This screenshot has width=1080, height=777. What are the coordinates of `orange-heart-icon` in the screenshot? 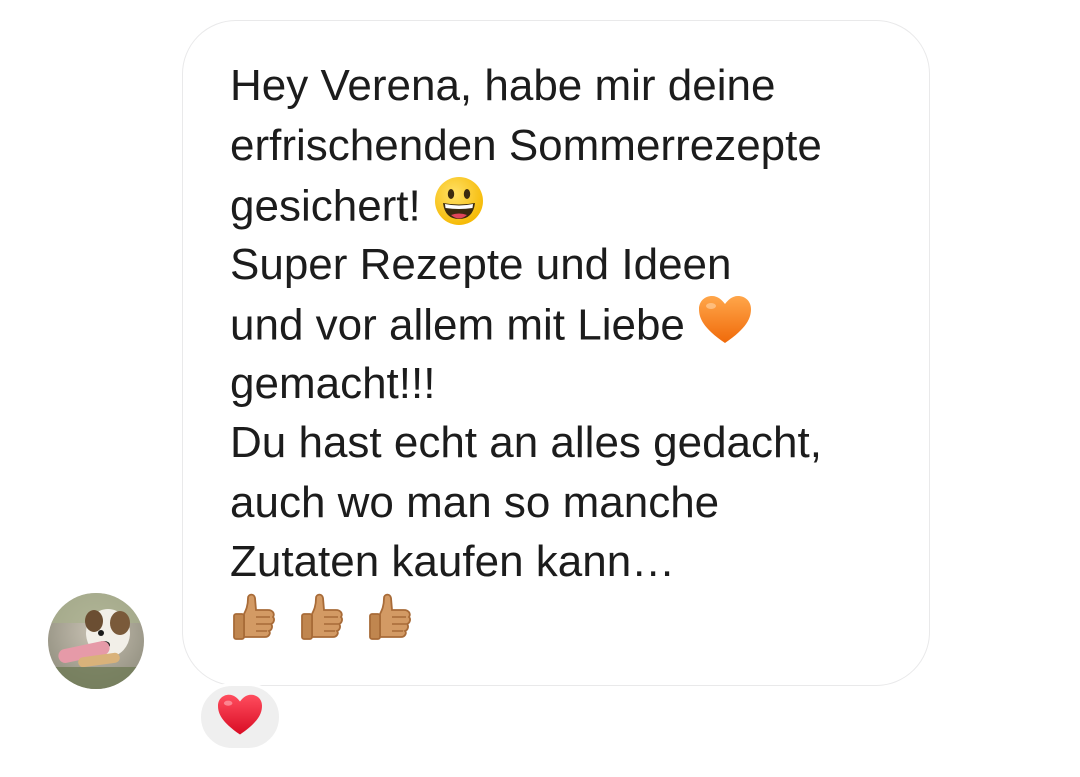 It's located at (725, 328).